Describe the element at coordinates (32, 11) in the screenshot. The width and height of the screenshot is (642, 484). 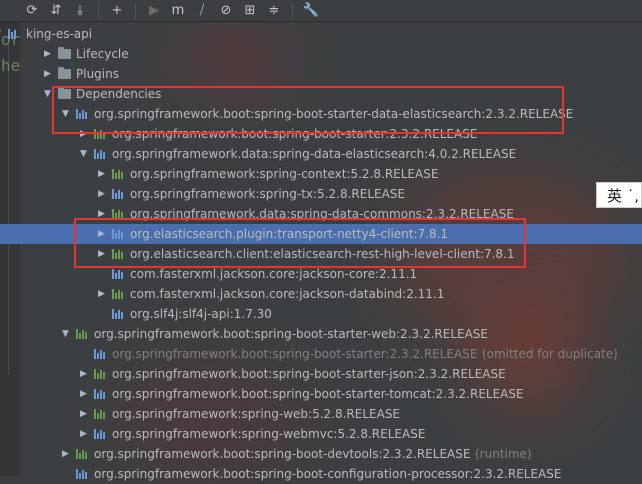
I see `refresh-icon: ⟳` at that location.